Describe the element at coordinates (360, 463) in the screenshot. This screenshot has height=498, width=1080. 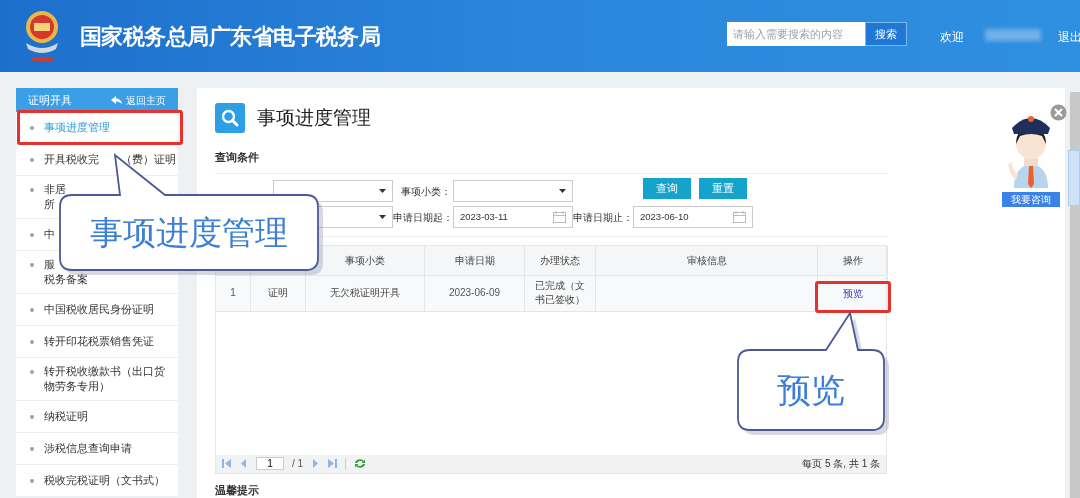
I see `refresh-icon` at that location.